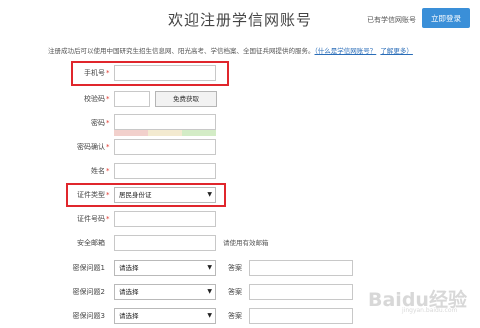 Image resolution: width=480 pixels, height=328 pixels. Describe the element at coordinates (165, 268) in the screenshot. I see `security-q1-select: 请选择 ▼` at that location.